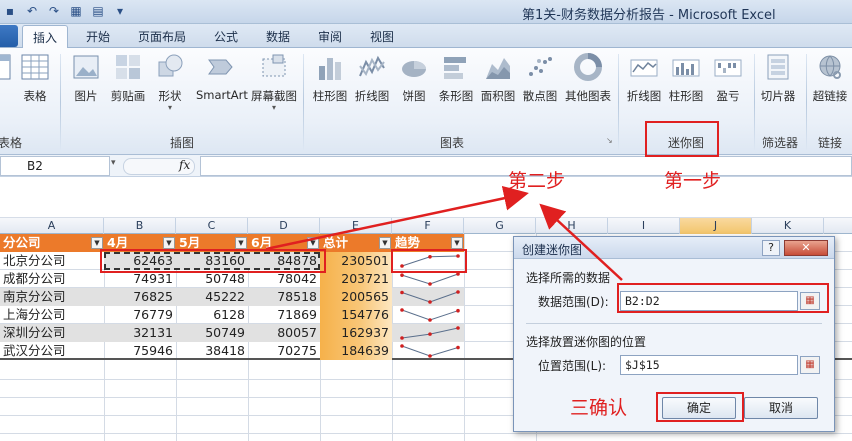 The width and height of the screenshot is (852, 441). What do you see at coordinates (98, 36) in the screenshot?
I see `tab-home: 开始` at bounding box center [98, 36].